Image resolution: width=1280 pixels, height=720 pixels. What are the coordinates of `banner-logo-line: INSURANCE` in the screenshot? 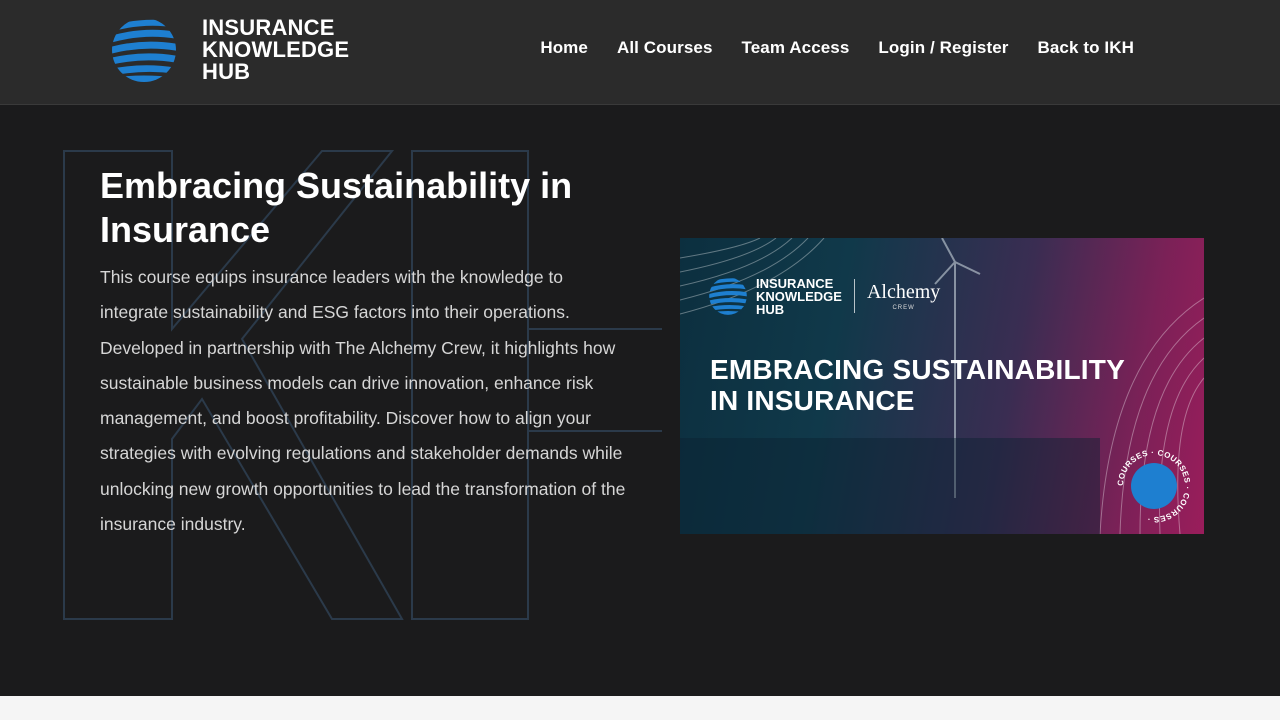 It's located at (795, 283).